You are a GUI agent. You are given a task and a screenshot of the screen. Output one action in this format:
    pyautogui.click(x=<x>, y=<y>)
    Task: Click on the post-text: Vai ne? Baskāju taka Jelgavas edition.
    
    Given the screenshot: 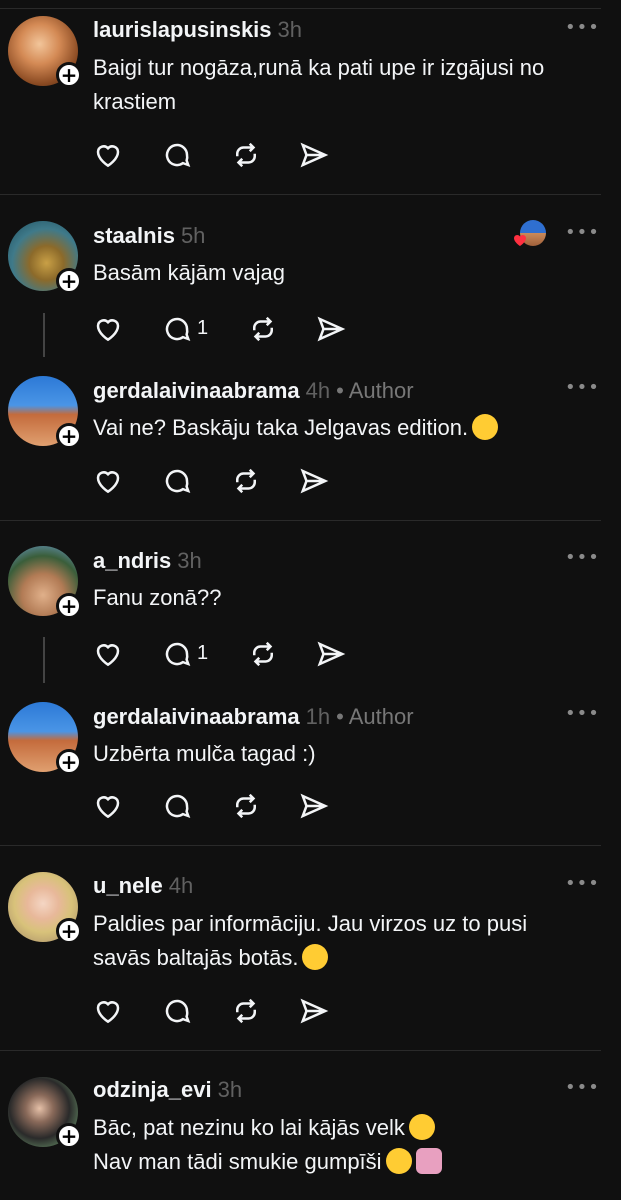 What is the action you would take?
    pyautogui.click(x=348, y=428)
    